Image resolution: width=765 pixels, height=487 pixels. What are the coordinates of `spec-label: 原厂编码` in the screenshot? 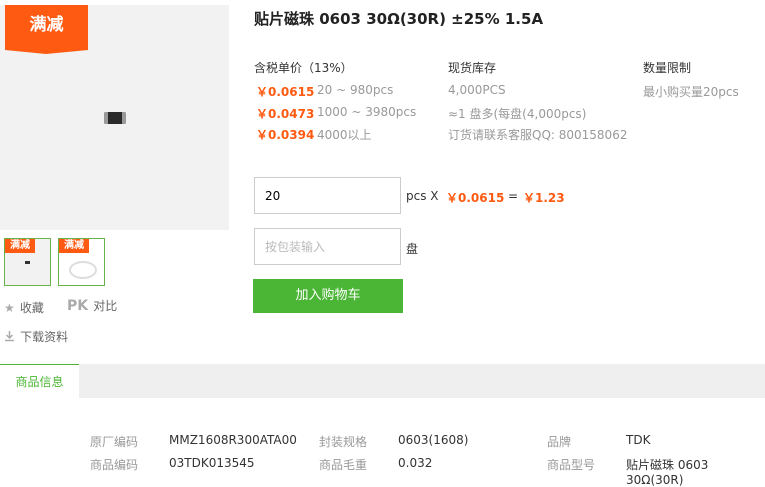 It's located at (114, 442).